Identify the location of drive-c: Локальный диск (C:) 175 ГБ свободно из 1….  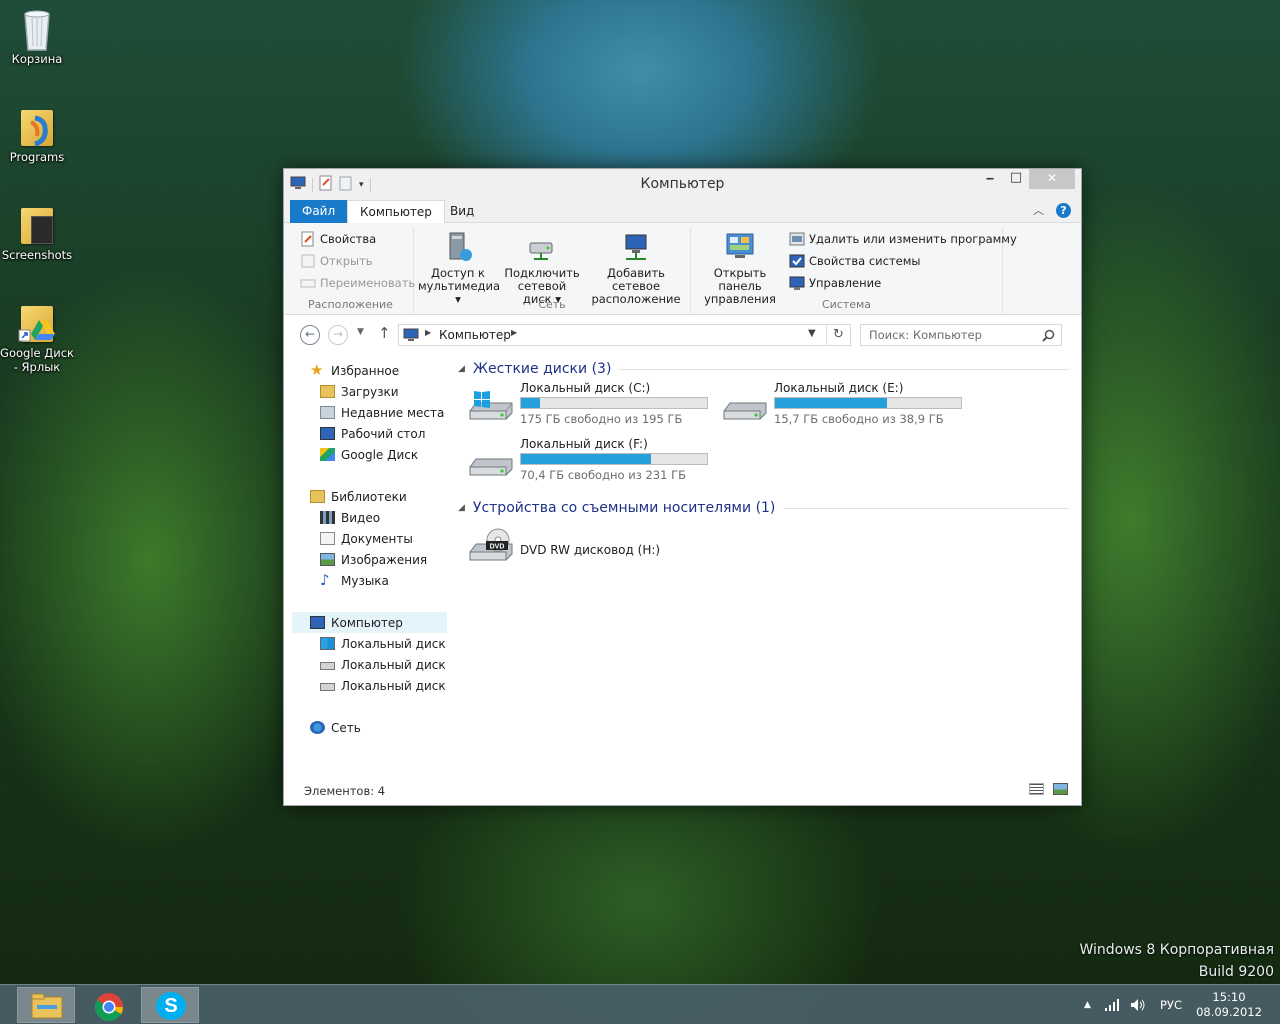
(593, 404).